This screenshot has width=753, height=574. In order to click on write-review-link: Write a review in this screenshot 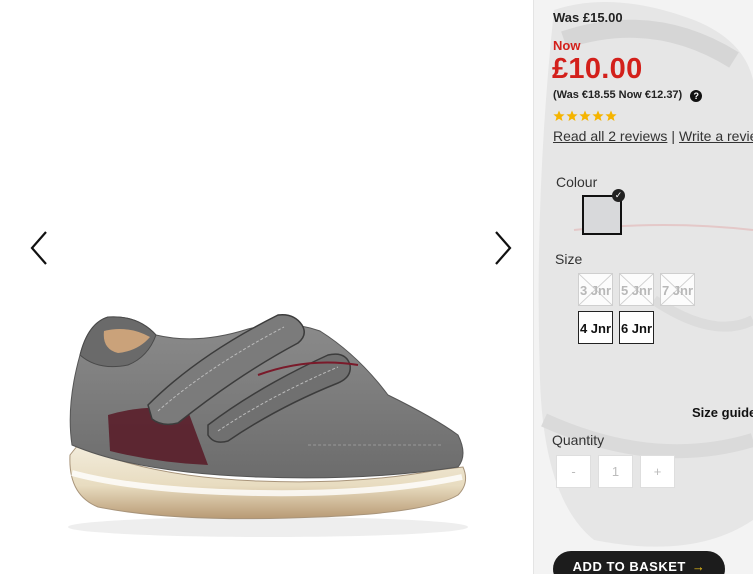, I will do `click(716, 136)`.